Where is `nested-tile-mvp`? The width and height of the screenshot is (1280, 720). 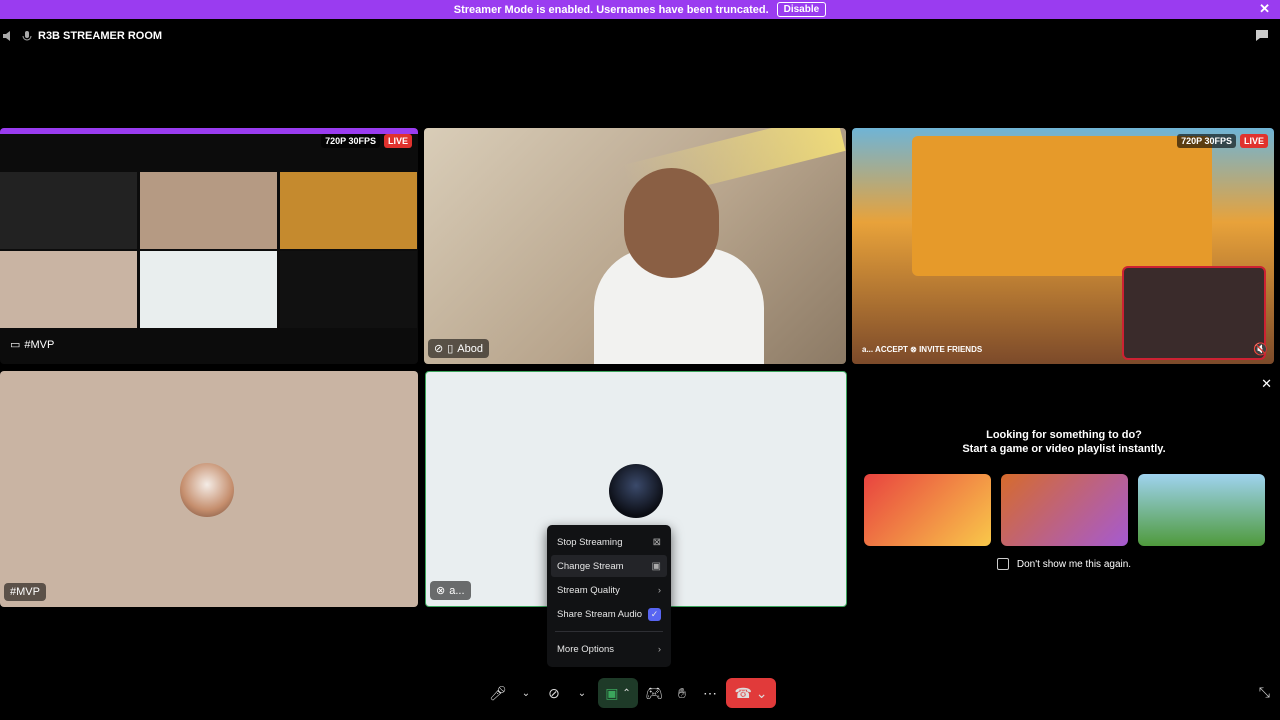
nested-tile-mvp is located at coordinates (68, 289).